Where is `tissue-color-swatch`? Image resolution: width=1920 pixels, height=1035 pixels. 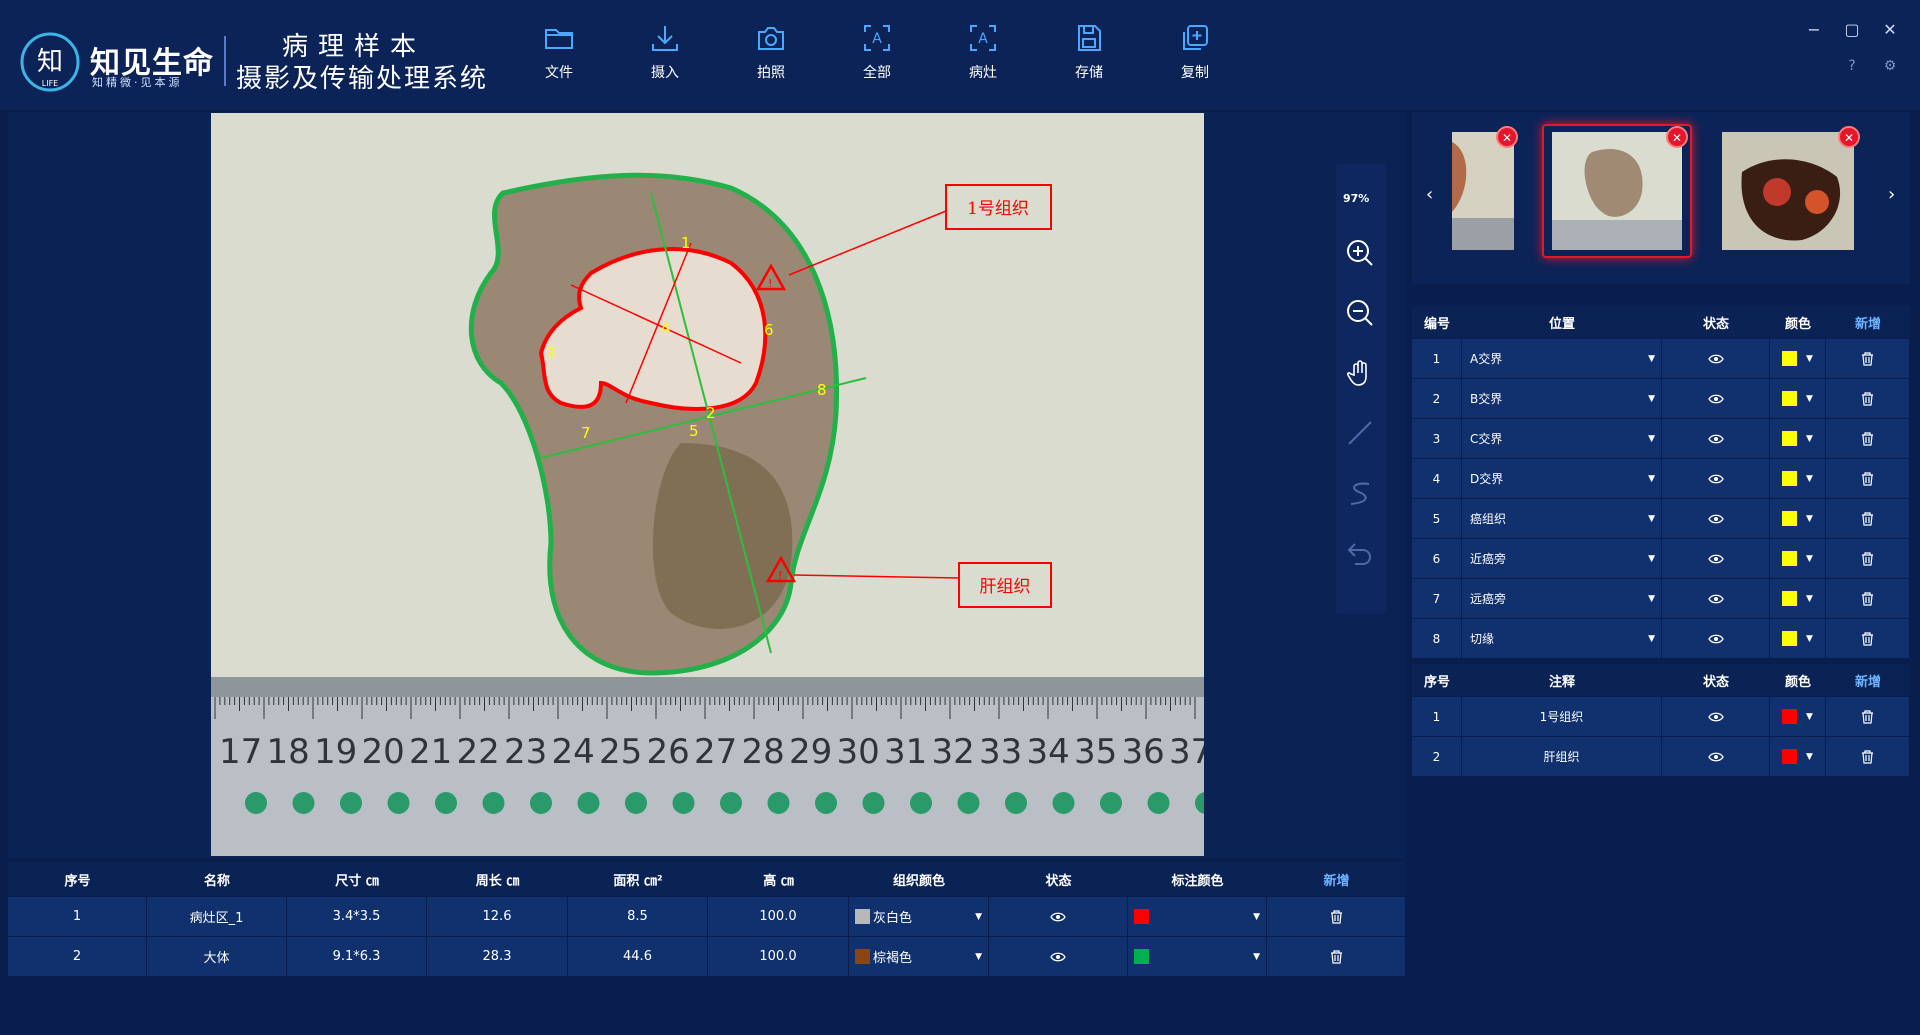
tissue-color-swatch is located at coordinates (862, 956).